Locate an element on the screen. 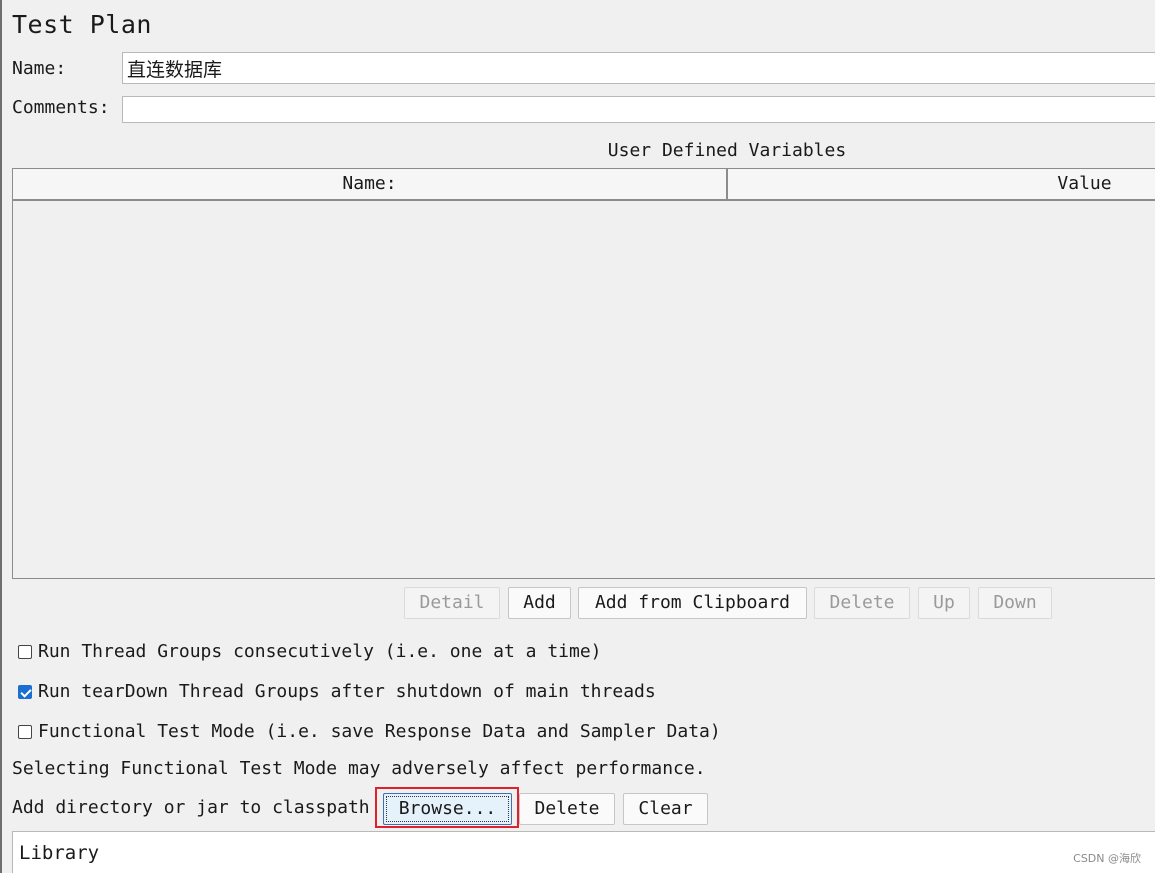  column-header-value: Value is located at coordinates (941, 184).